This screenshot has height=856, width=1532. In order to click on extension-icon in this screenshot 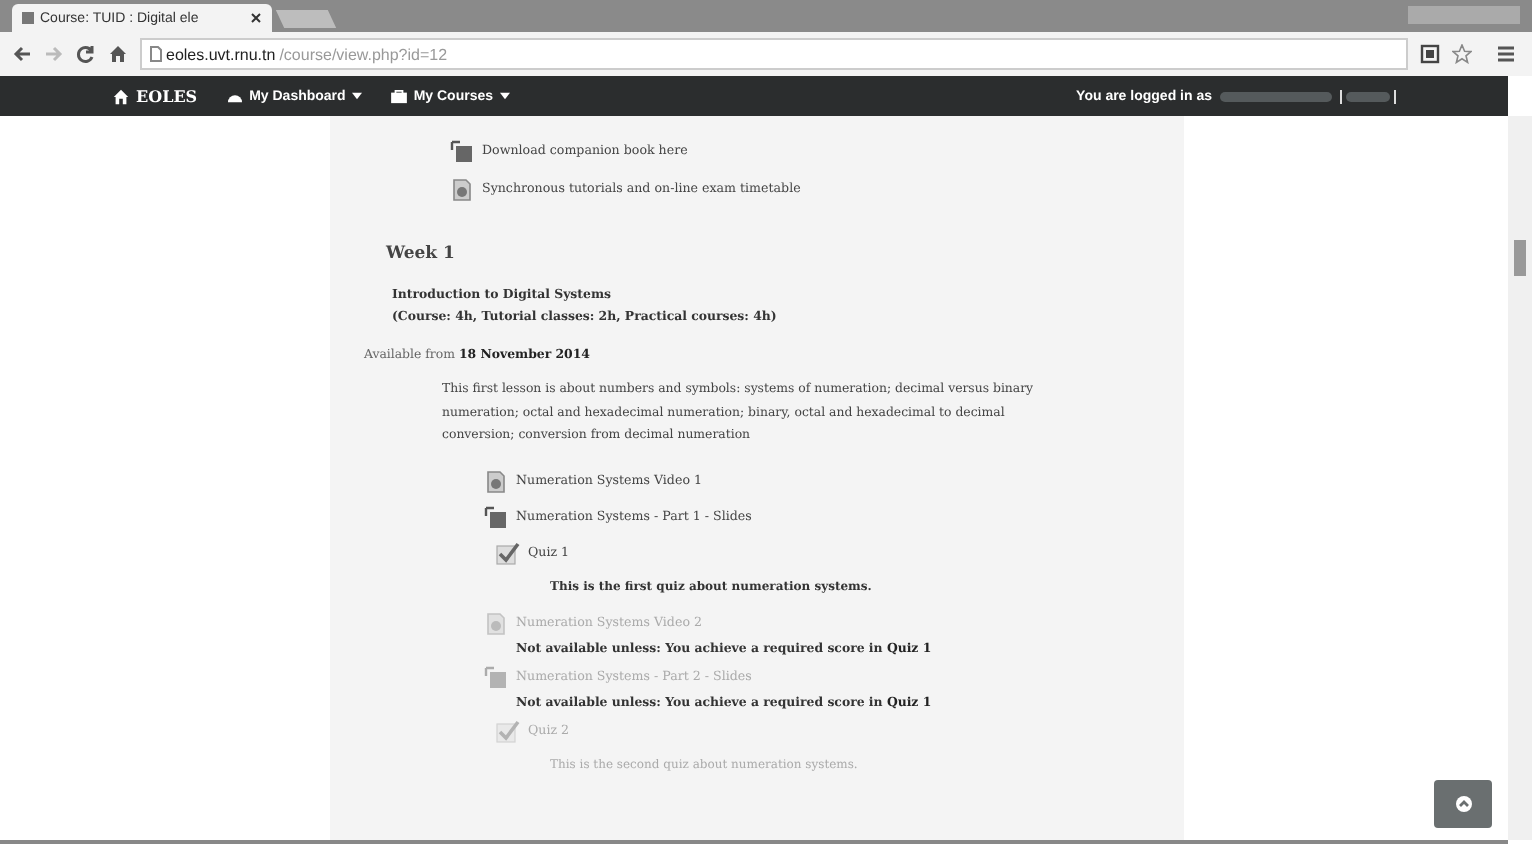, I will do `click(1430, 54)`.